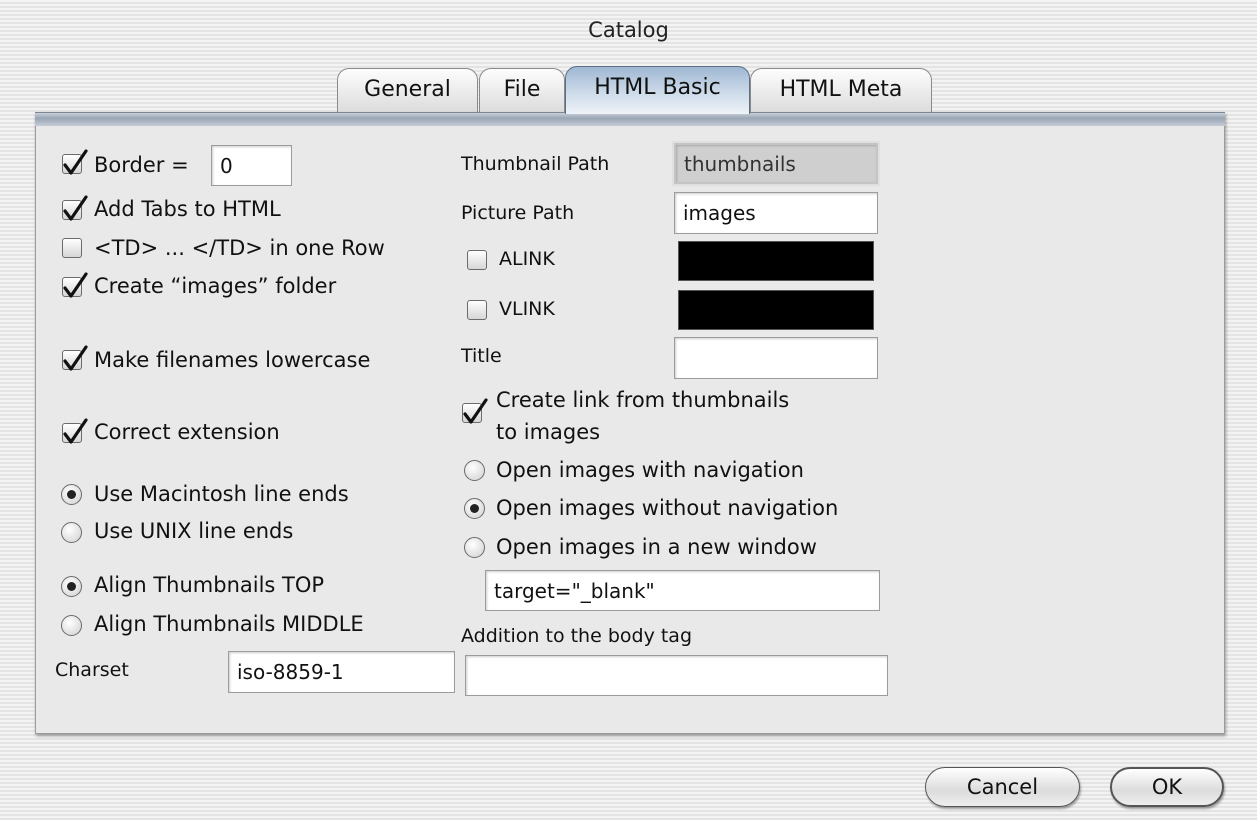  What do you see at coordinates (71, 532) in the screenshot?
I see `unix-line-ends-radio` at bounding box center [71, 532].